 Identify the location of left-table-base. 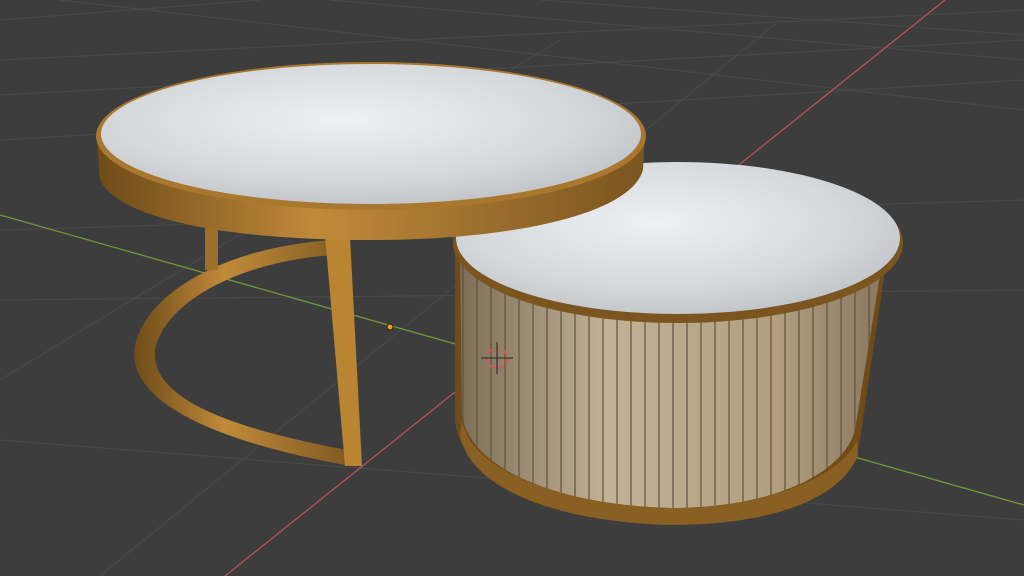
(248, 345).